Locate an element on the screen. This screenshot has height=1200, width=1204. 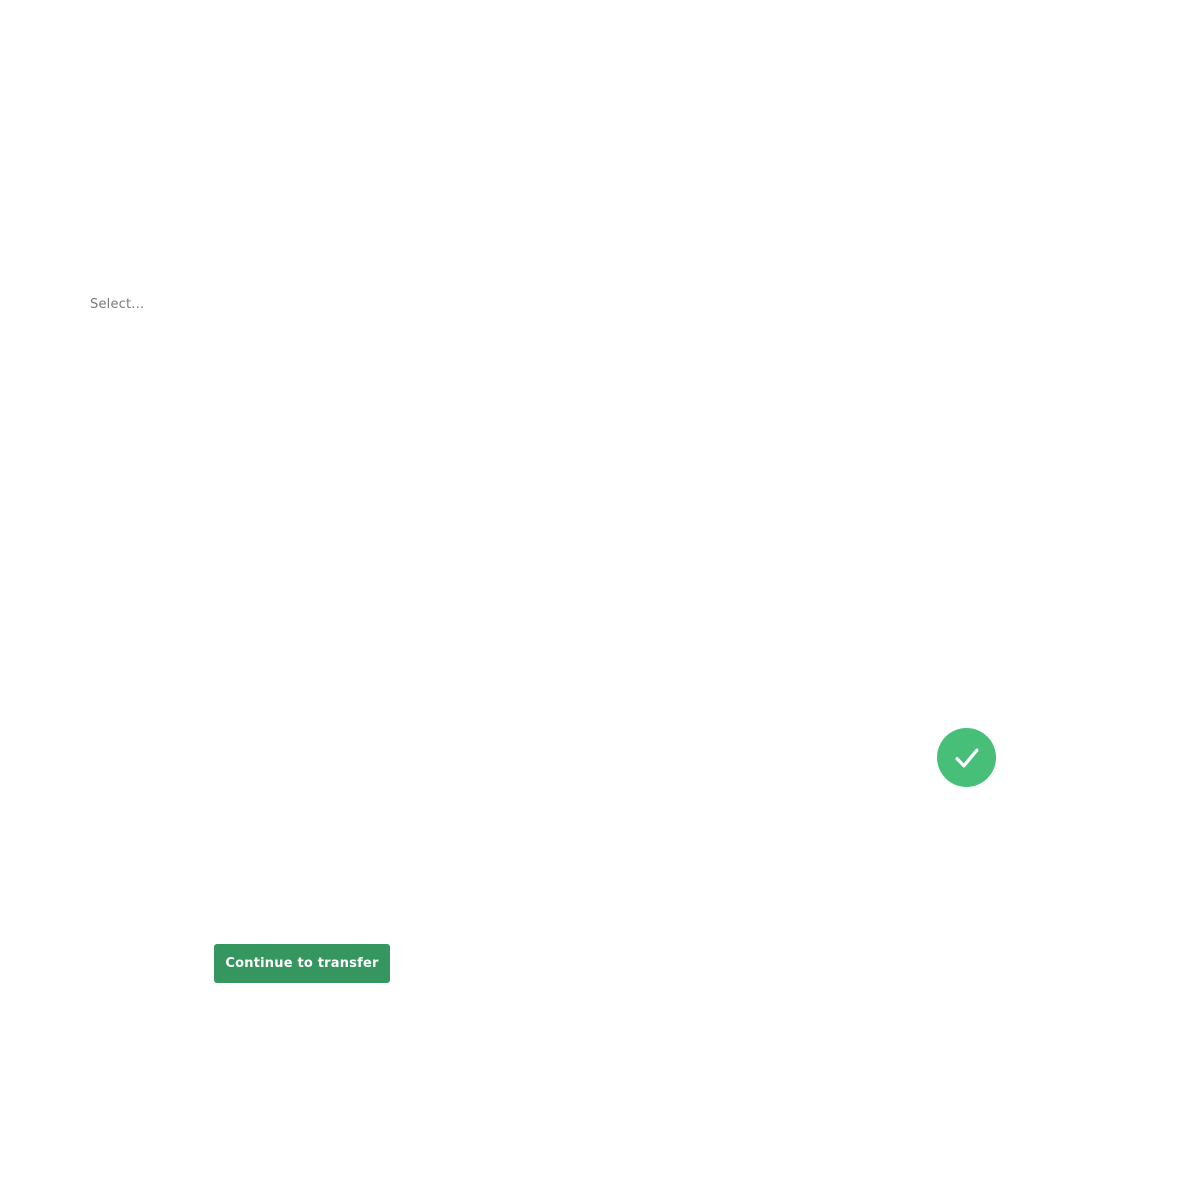
checkmark-icon is located at coordinates (966, 757).